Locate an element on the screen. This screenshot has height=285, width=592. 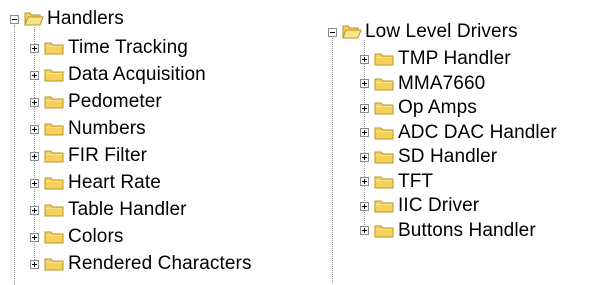
tree-item-label: Heart Rate is located at coordinates (114, 182).